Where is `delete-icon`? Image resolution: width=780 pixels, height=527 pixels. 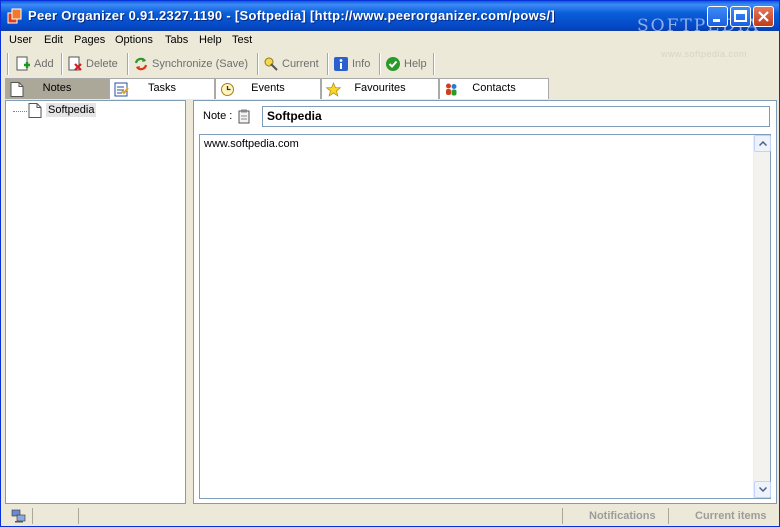
delete-icon is located at coordinates (75, 63).